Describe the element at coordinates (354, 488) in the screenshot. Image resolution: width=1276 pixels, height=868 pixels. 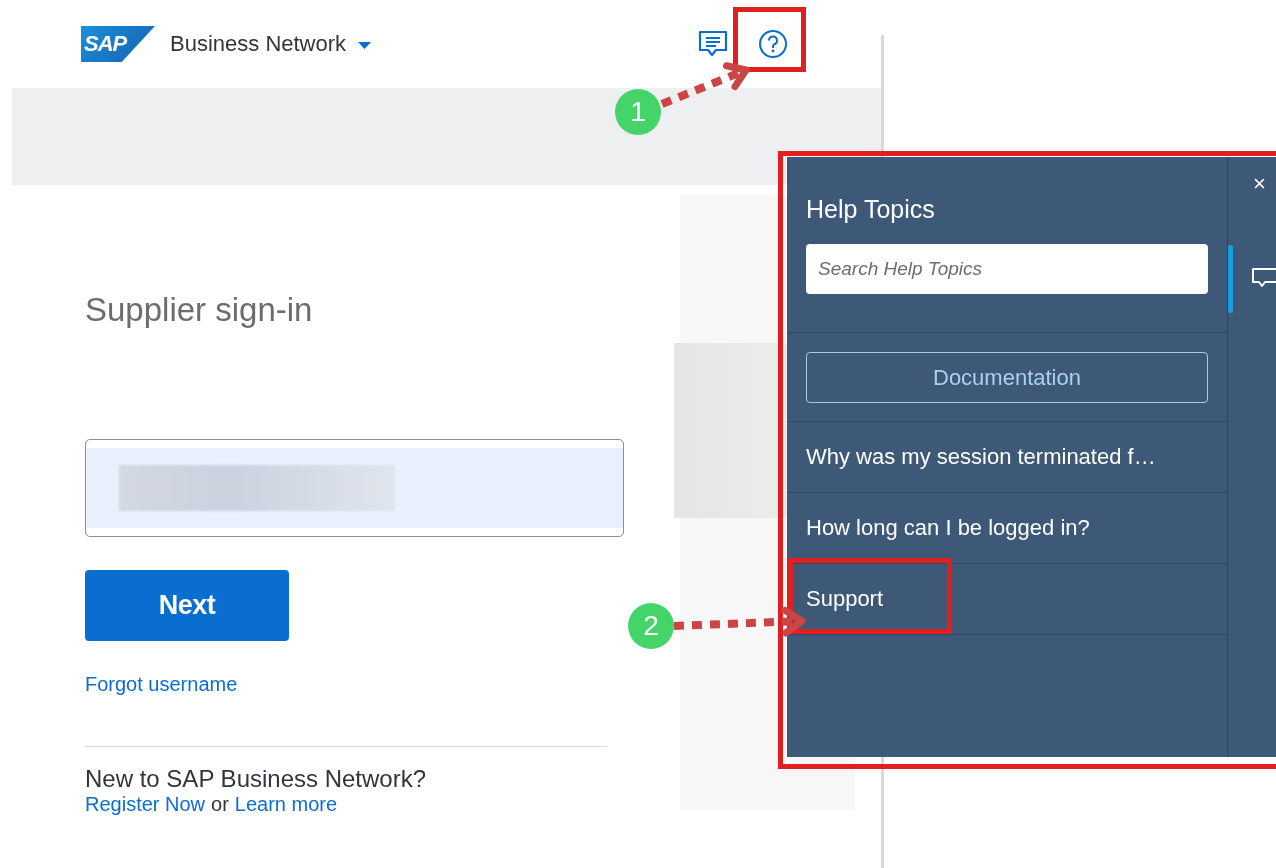
I see `username-field` at that location.